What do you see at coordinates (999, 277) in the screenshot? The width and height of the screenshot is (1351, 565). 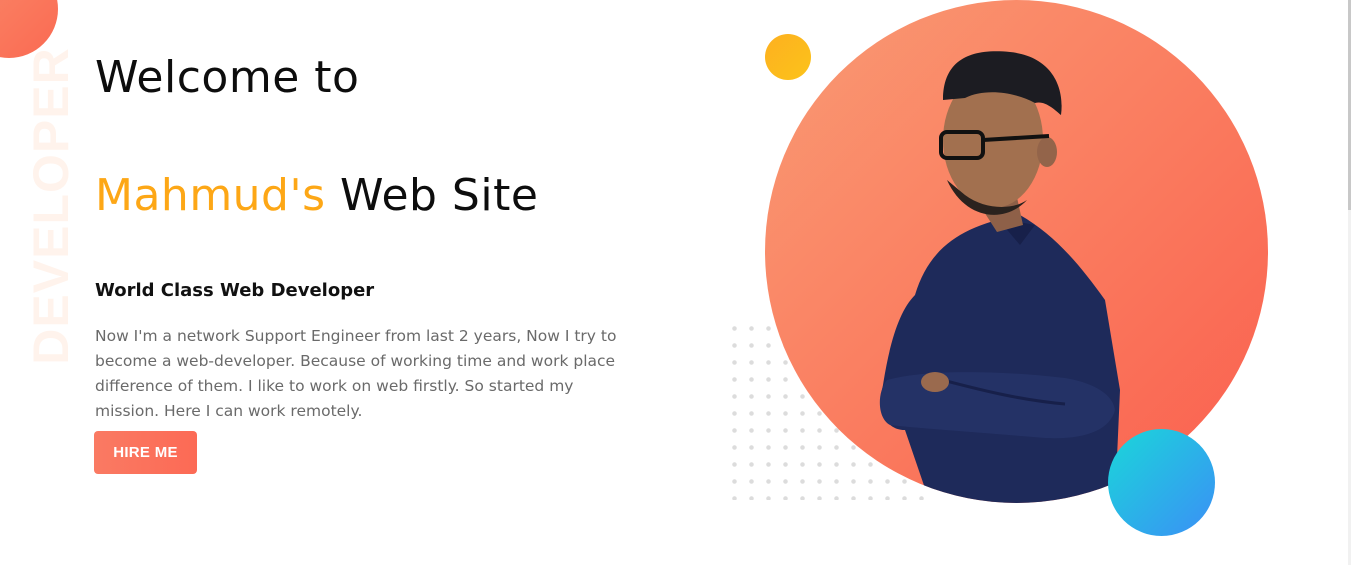 I see `portrait-image` at bounding box center [999, 277].